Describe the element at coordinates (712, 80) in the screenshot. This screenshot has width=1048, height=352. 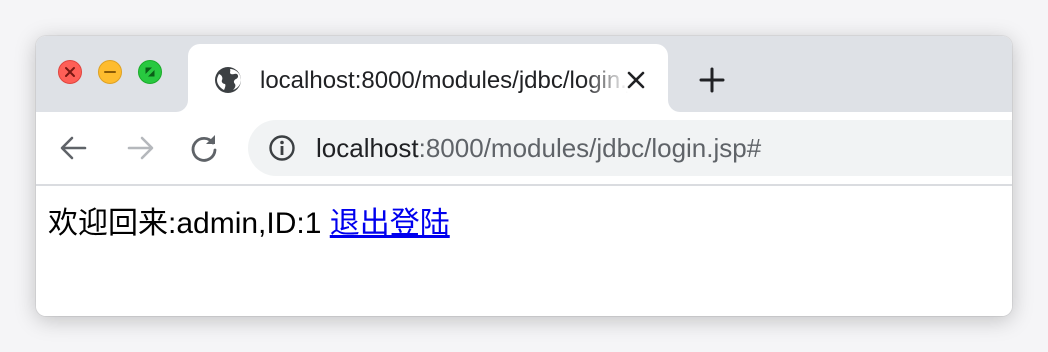
I see `plus-icon` at that location.